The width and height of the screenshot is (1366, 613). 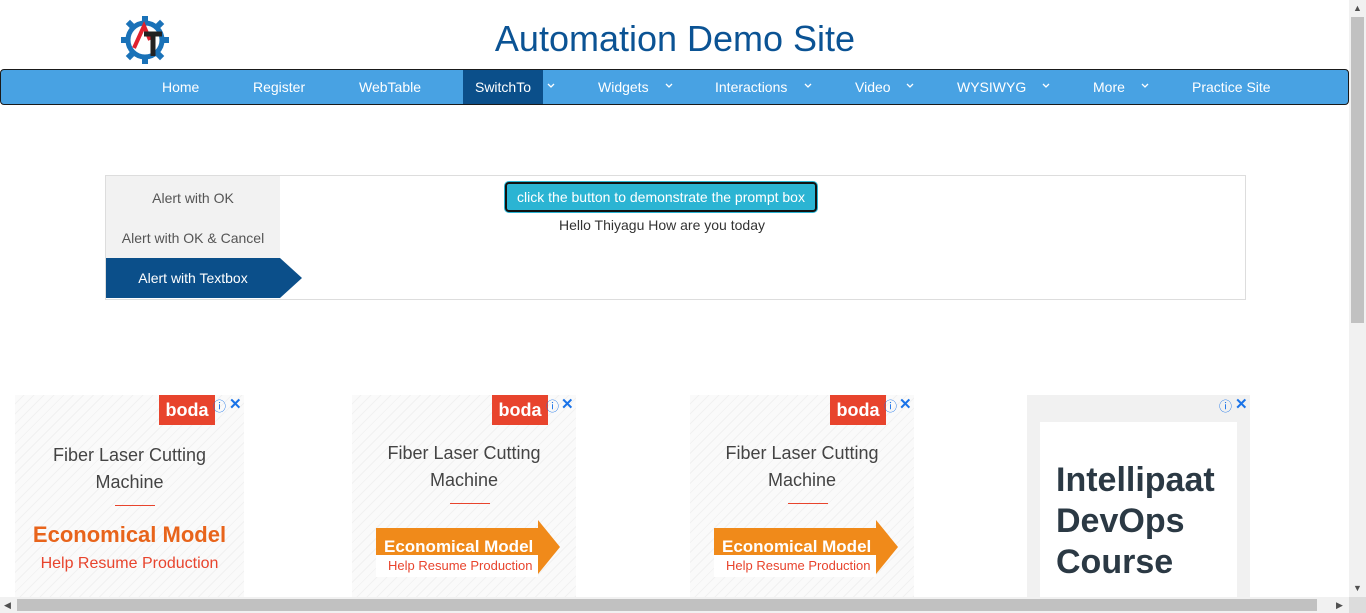 I want to click on horizontal-scrollbar: ◀ ▶, so click(x=674, y=605).